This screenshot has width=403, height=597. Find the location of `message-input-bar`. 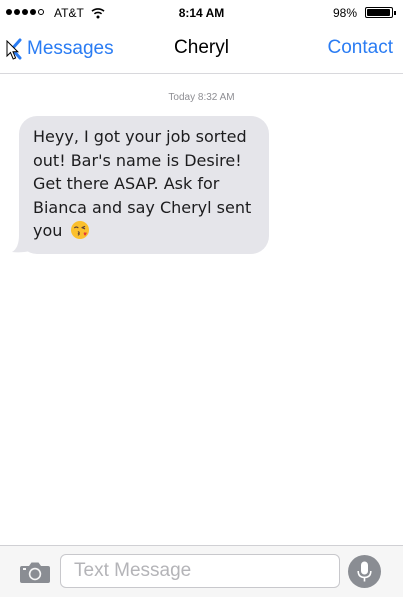

message-input-bar is located at coordinates (201, 571).